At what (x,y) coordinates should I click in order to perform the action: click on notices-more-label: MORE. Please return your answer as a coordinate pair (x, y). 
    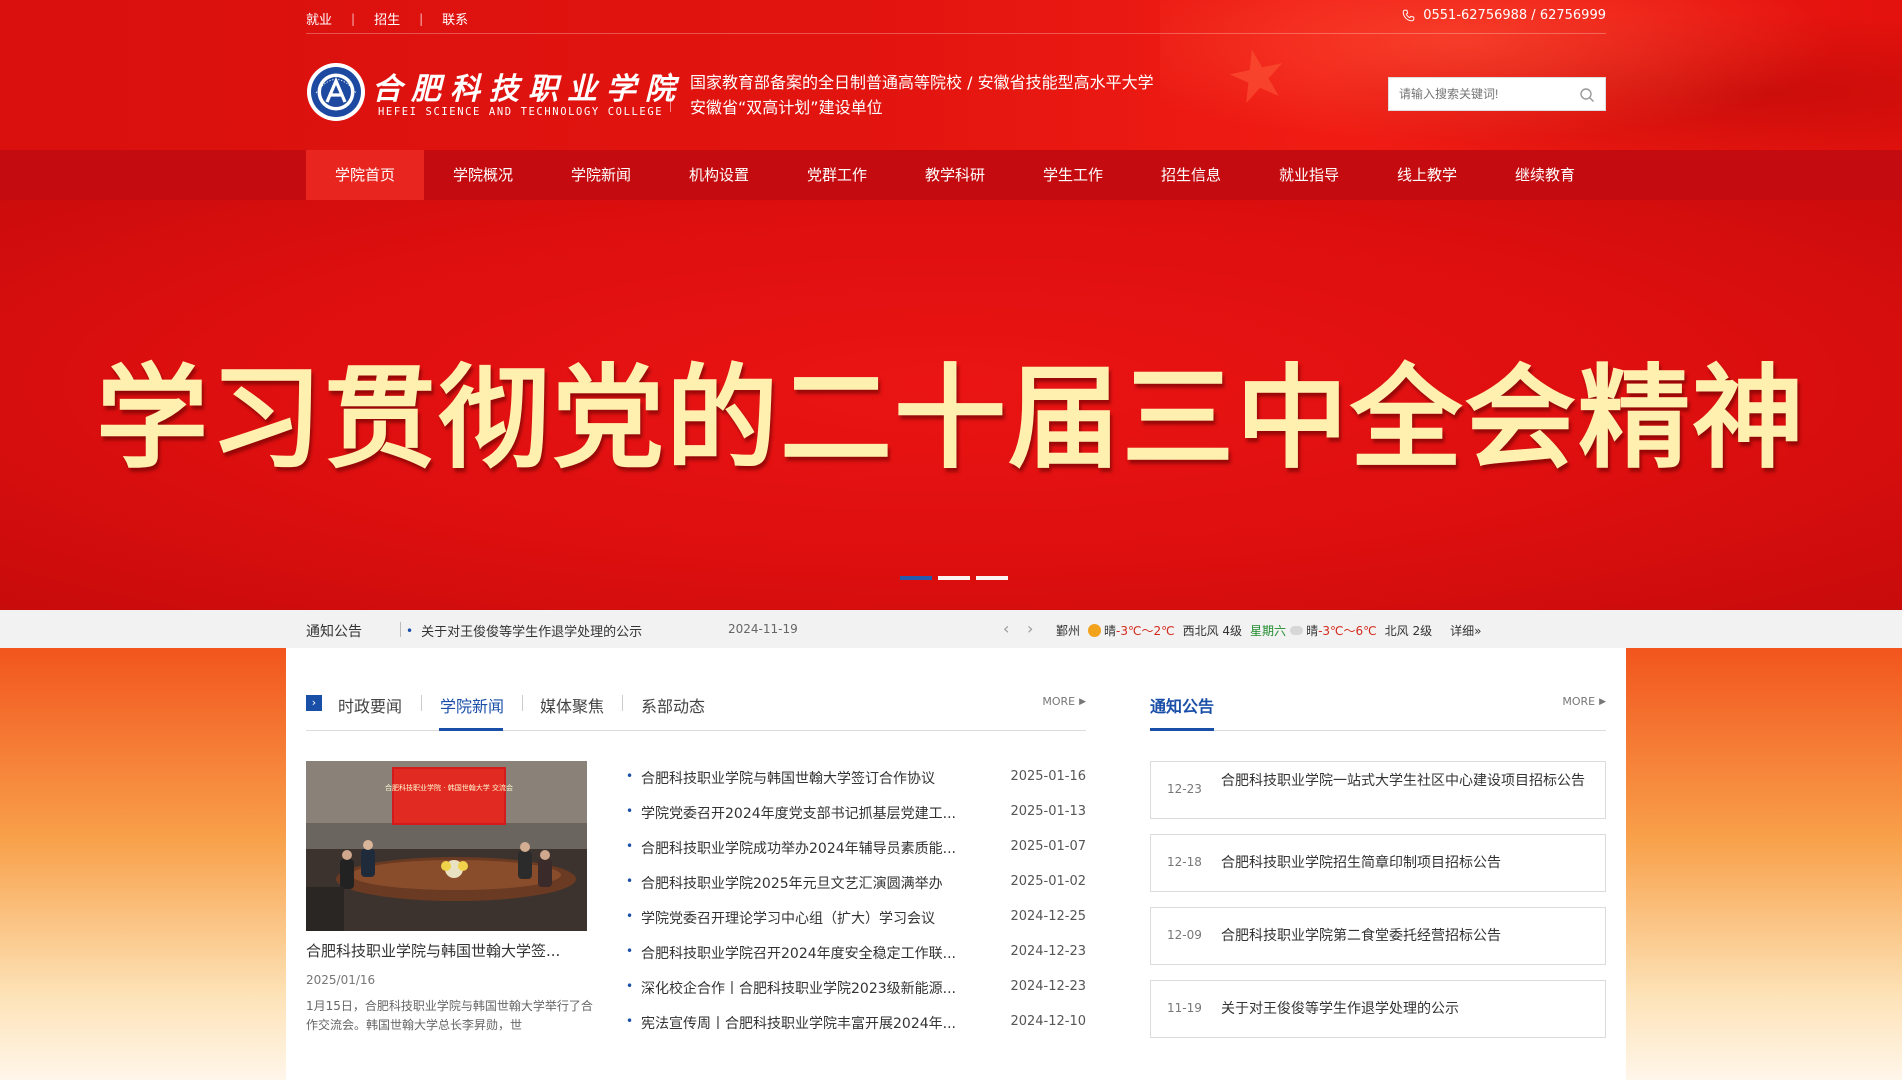
    Looking at the image, I should click on (1579, 701).